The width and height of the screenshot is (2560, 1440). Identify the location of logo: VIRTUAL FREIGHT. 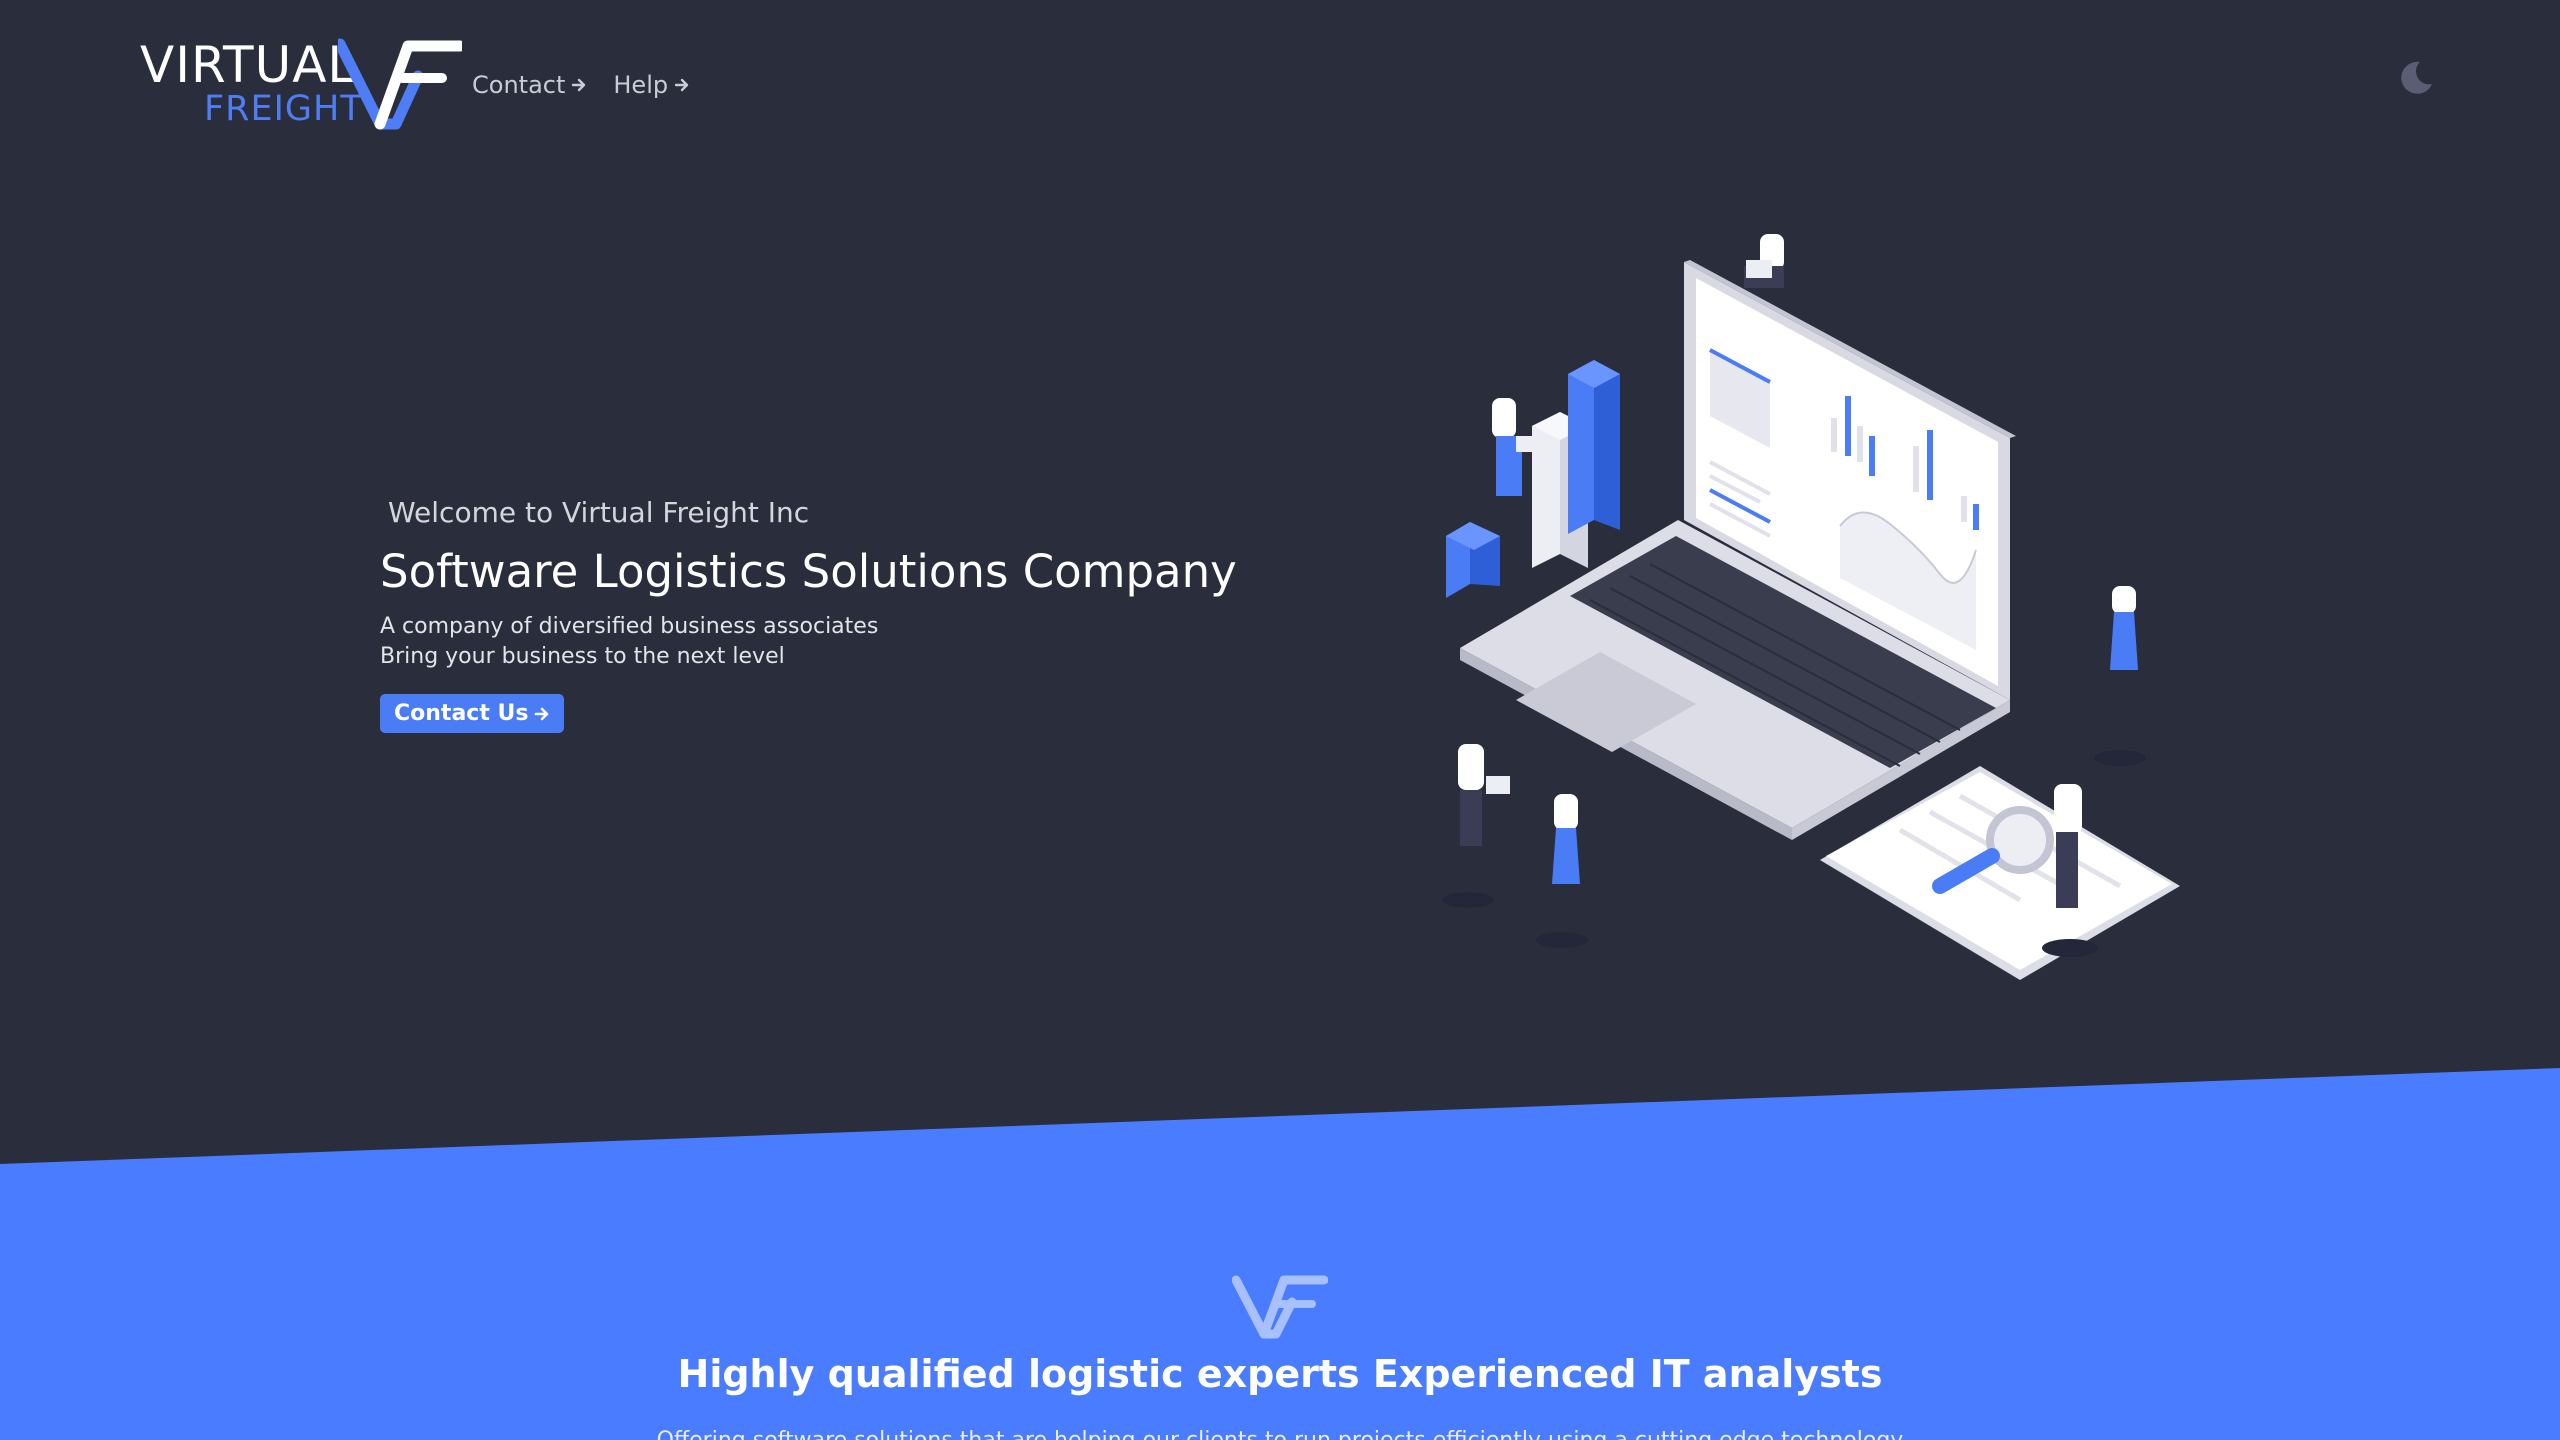
(300, 84).